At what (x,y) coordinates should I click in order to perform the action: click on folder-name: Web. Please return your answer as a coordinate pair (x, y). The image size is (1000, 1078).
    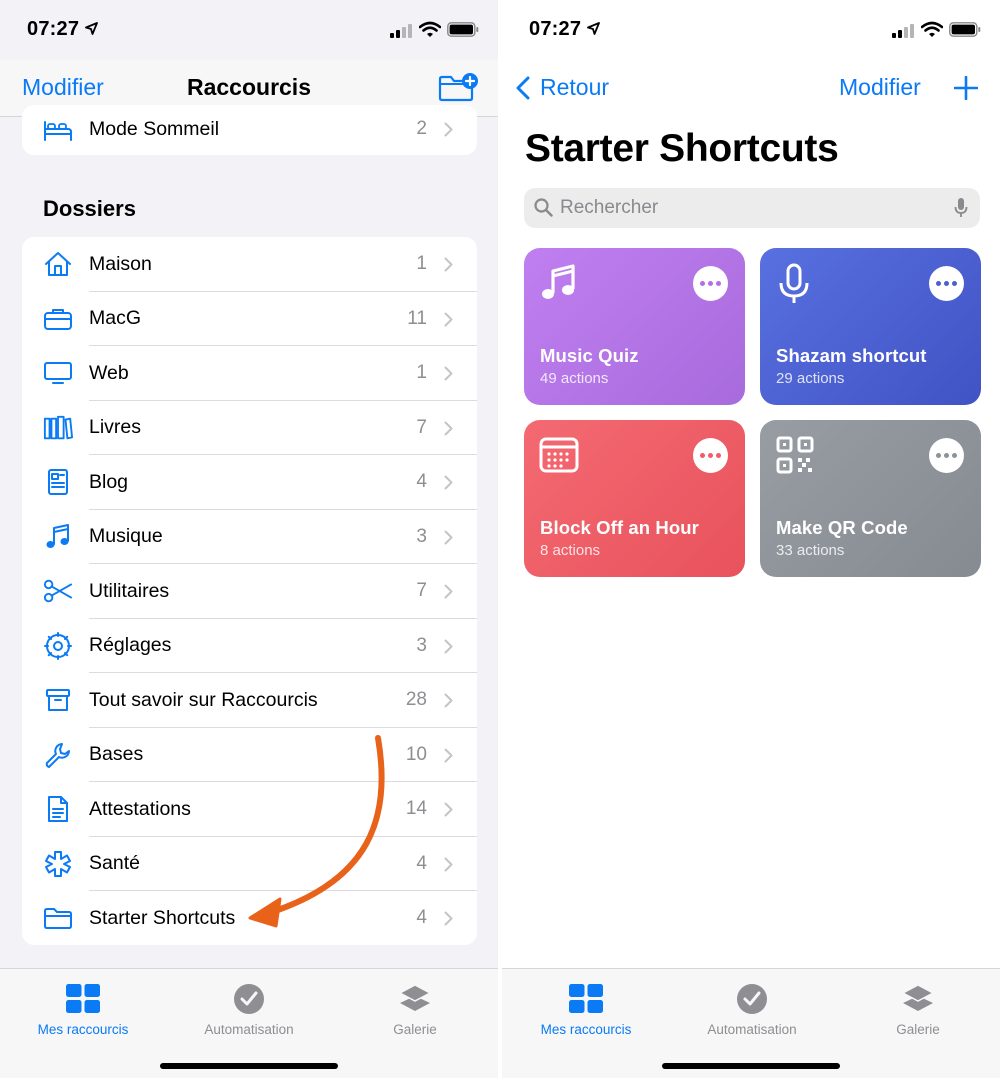
    Looking at the image, I should click on (109, 372).